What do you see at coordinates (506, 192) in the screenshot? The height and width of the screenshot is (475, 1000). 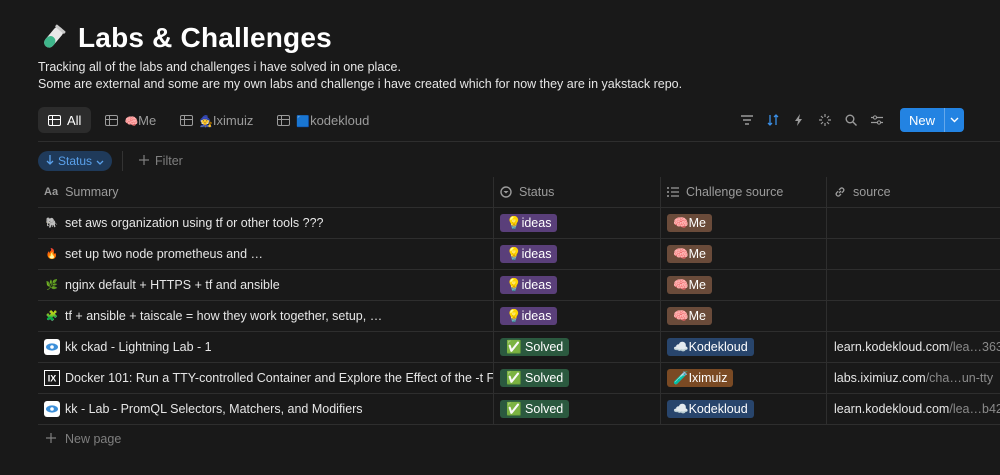 I see `status-icon` at bounding box center [506, 192].